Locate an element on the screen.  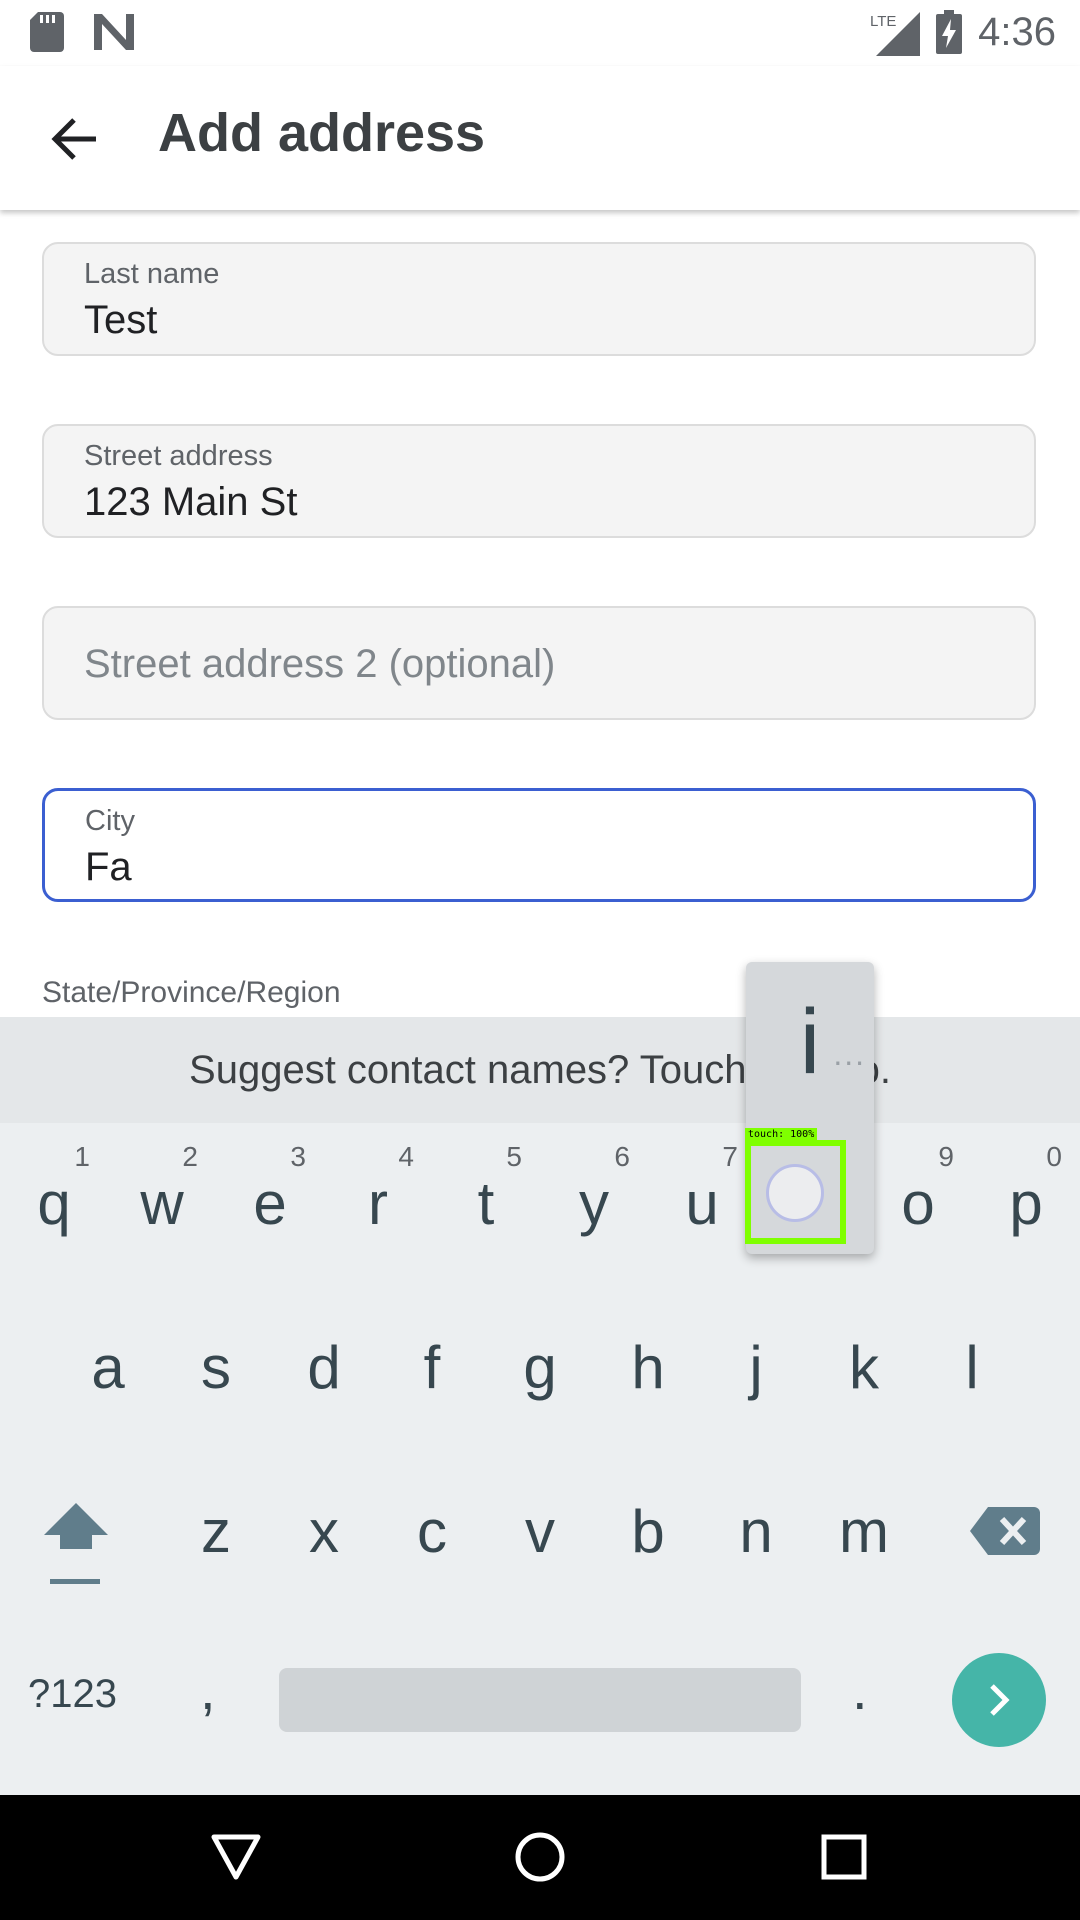
key-x: x is located at coordinates (324, 1546).